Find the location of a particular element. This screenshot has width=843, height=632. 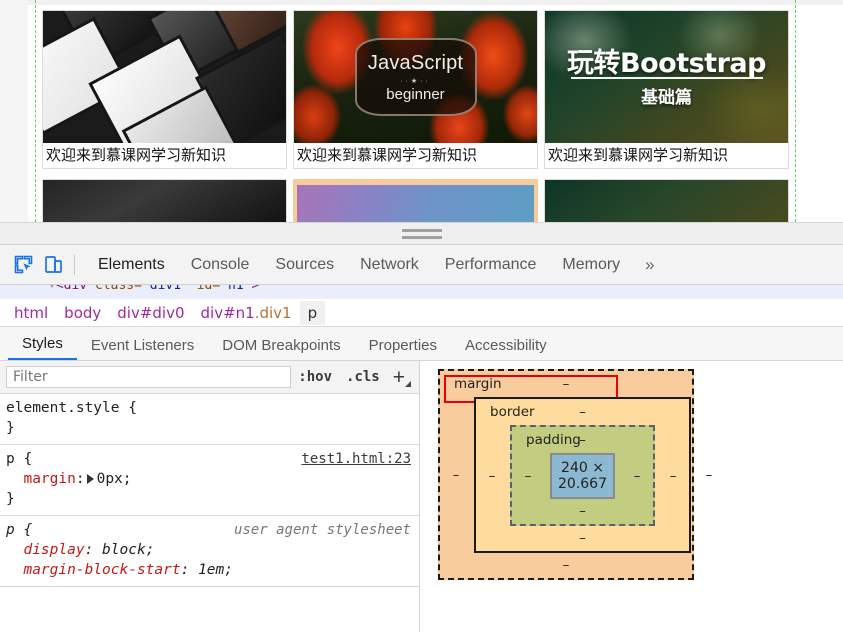

layout-guide-right is located at coordinates (795, 111).